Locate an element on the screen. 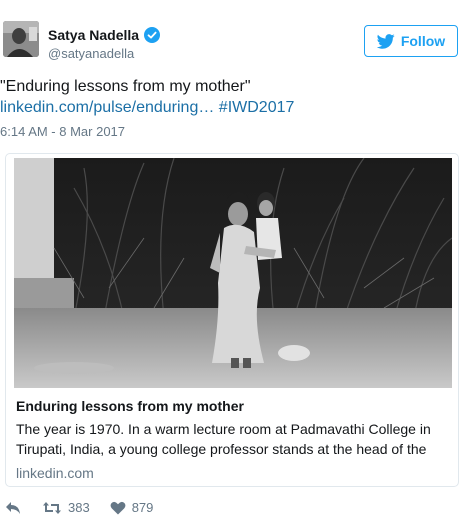  reply-icon is located at coordinates (13, 507).